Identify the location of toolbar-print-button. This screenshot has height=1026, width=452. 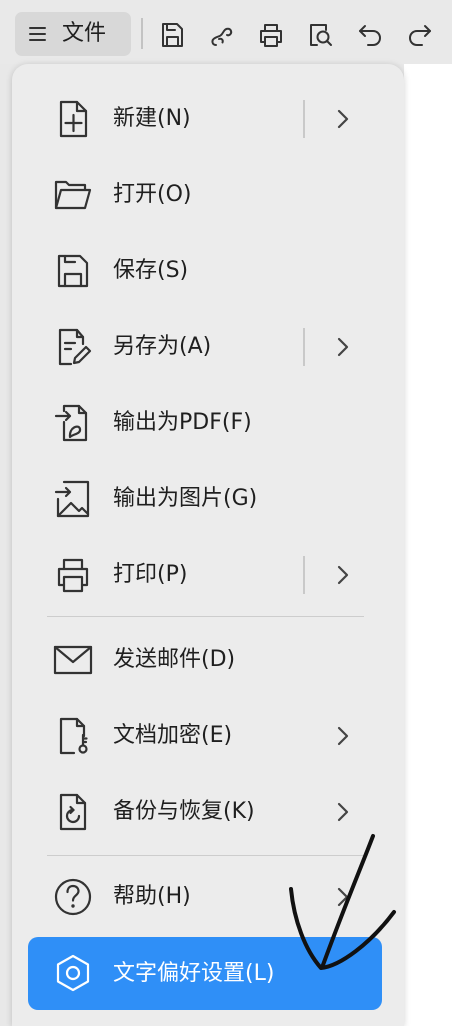
(271, 35).